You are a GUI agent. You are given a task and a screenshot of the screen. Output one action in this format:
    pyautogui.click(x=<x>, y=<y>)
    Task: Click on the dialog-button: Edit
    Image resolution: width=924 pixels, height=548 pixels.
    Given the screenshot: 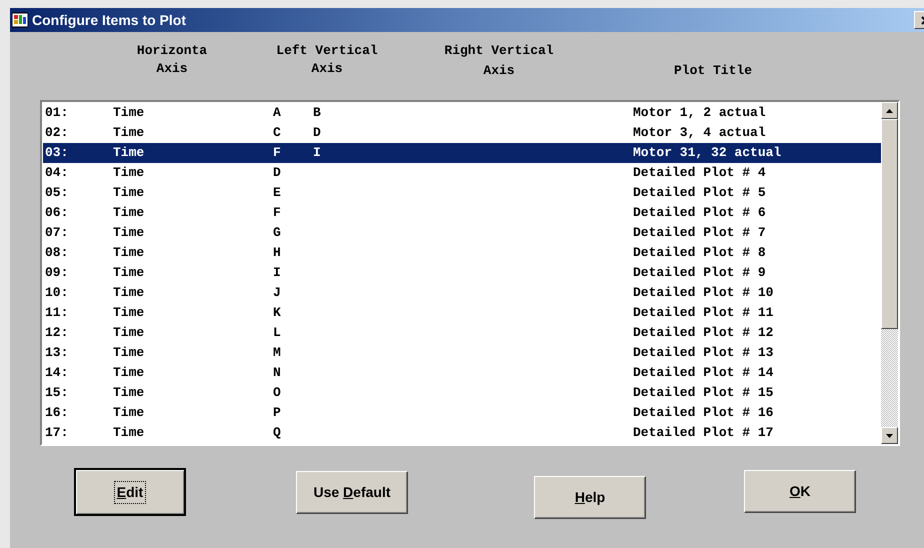 What is the action you would take?
    pyautogui.click(x=130, y=492)
    